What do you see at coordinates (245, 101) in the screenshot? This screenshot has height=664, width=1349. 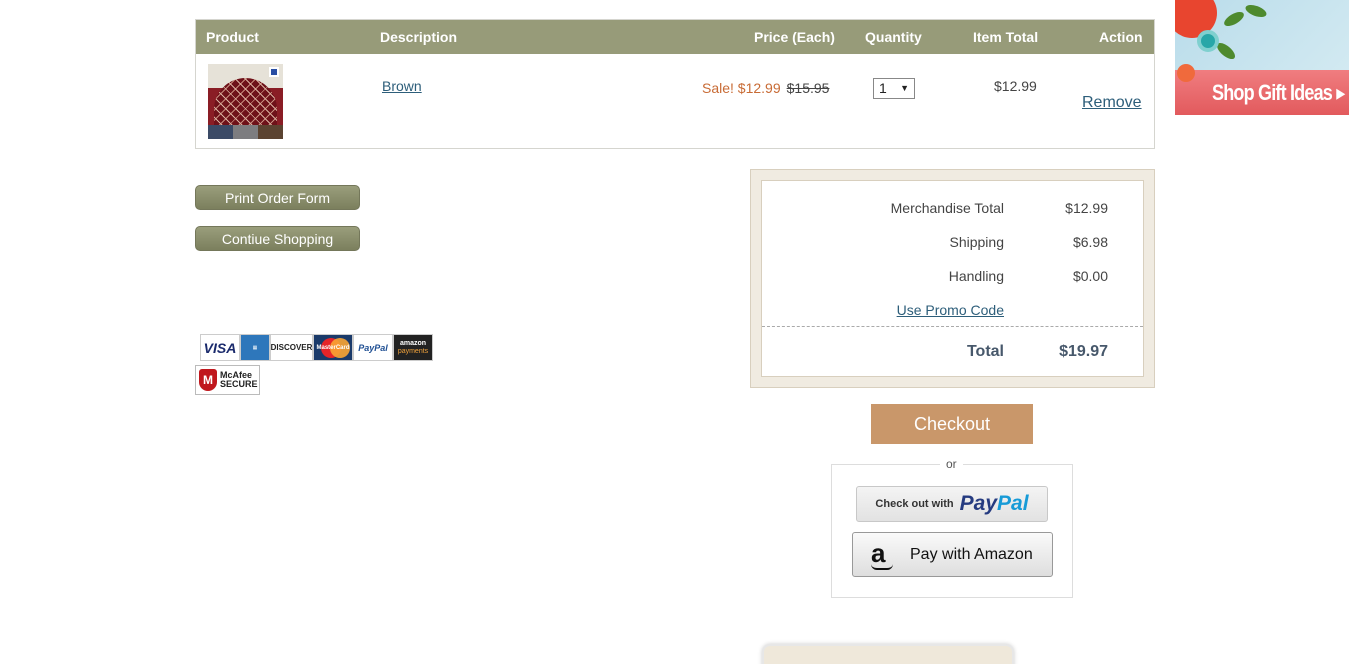 I see `product-thumbnail` at bounding box center [245, 101].